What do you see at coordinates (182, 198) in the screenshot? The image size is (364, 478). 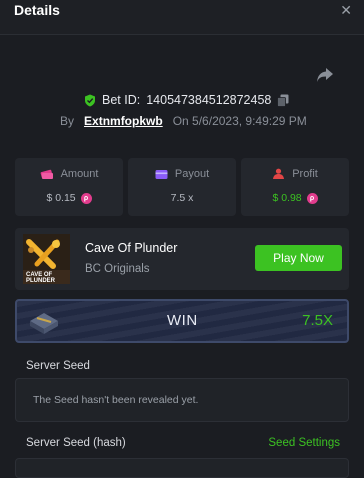 I see `payout-value: 7.5 x` at bounding box center [182, 198].